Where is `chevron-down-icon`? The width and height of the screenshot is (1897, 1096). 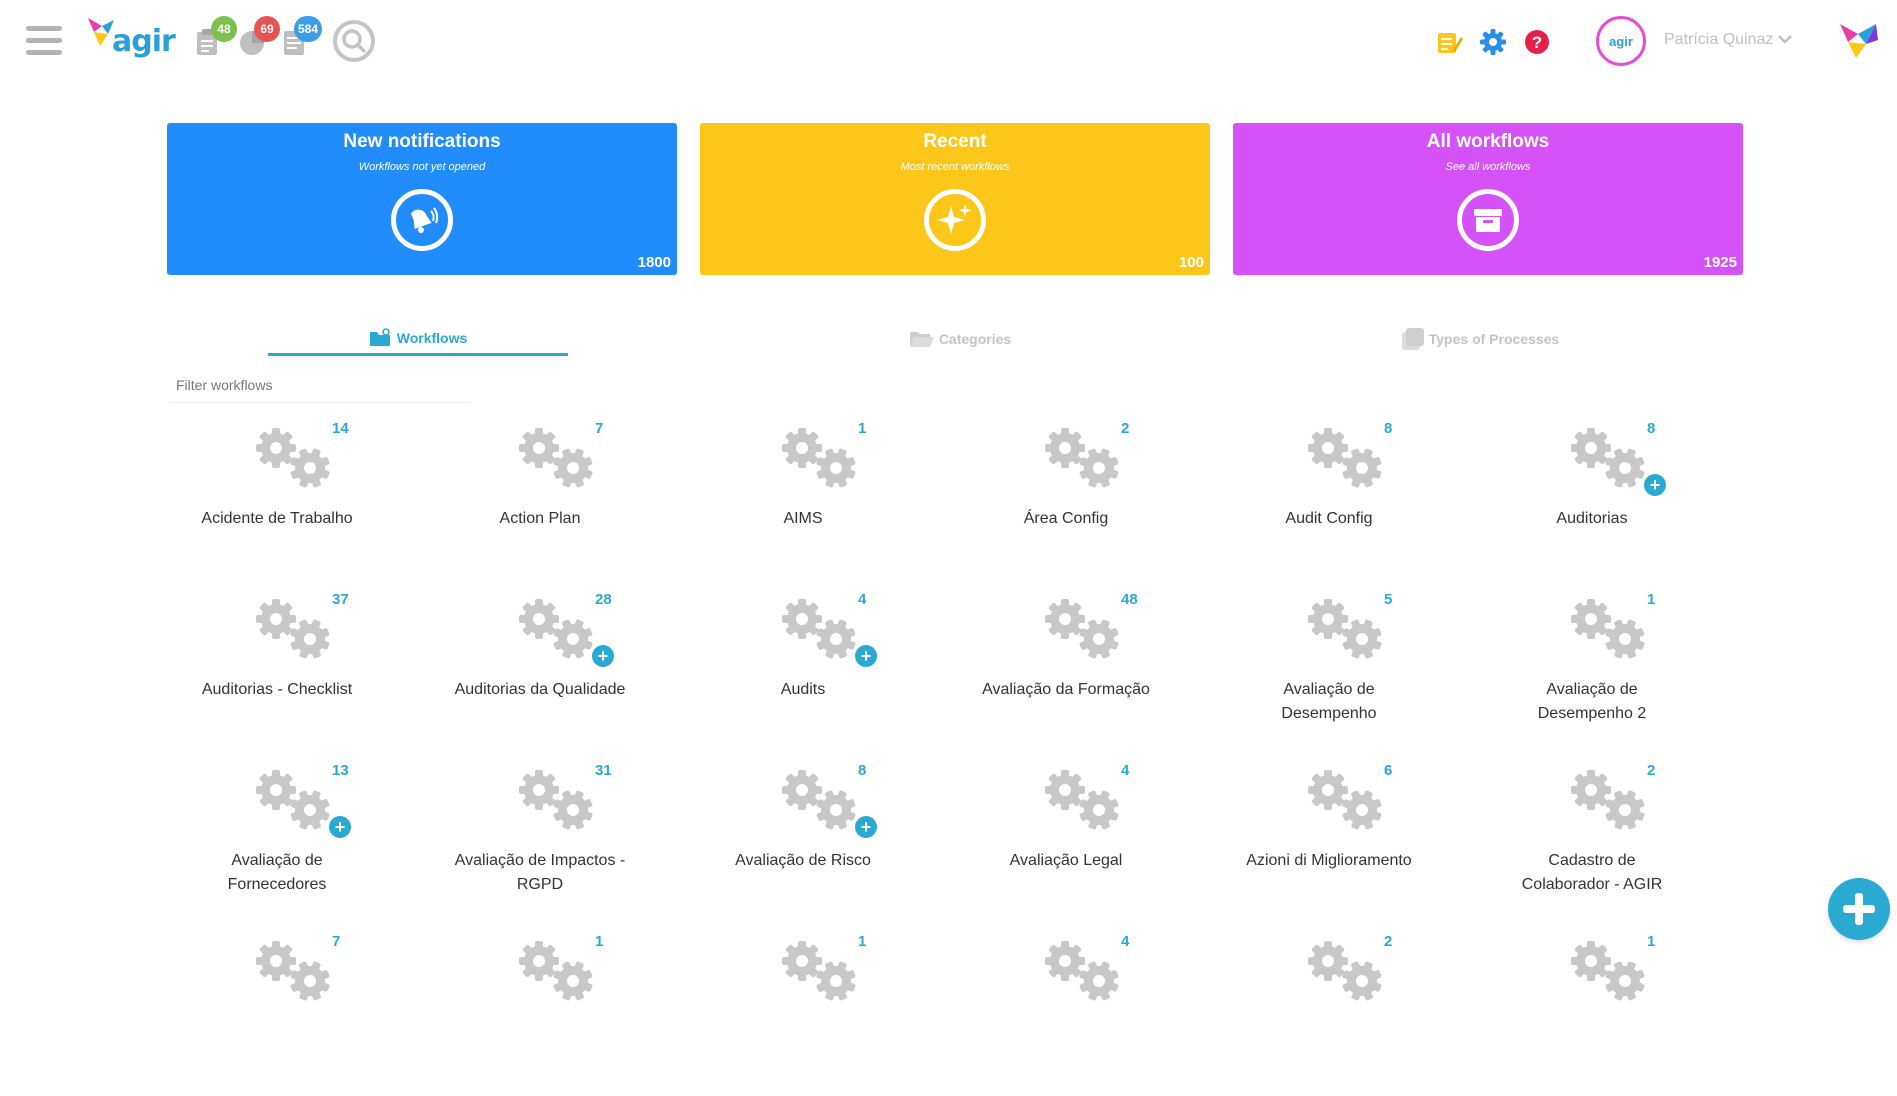
chevron-down-icon is located at coordinates (1785, 39).